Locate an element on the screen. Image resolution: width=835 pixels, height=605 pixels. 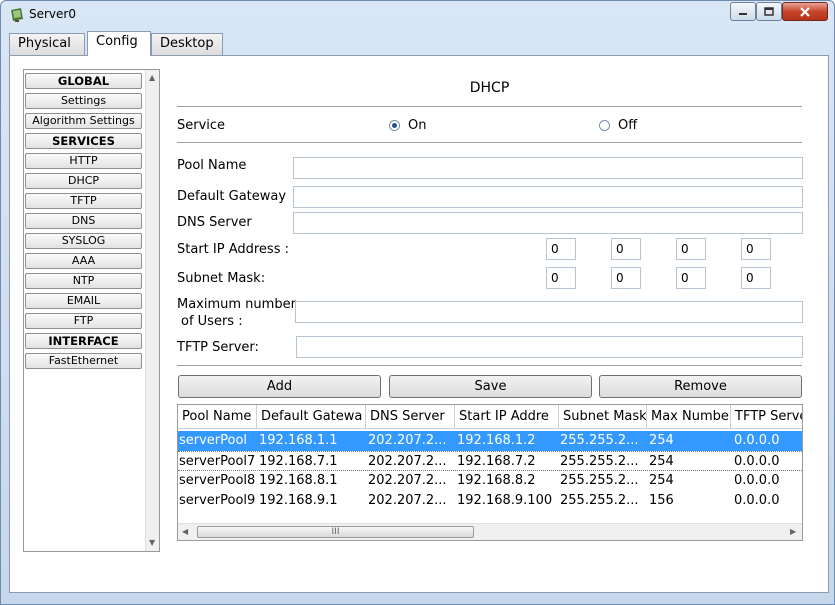
maximize-button is located at coordinates (769, 11).